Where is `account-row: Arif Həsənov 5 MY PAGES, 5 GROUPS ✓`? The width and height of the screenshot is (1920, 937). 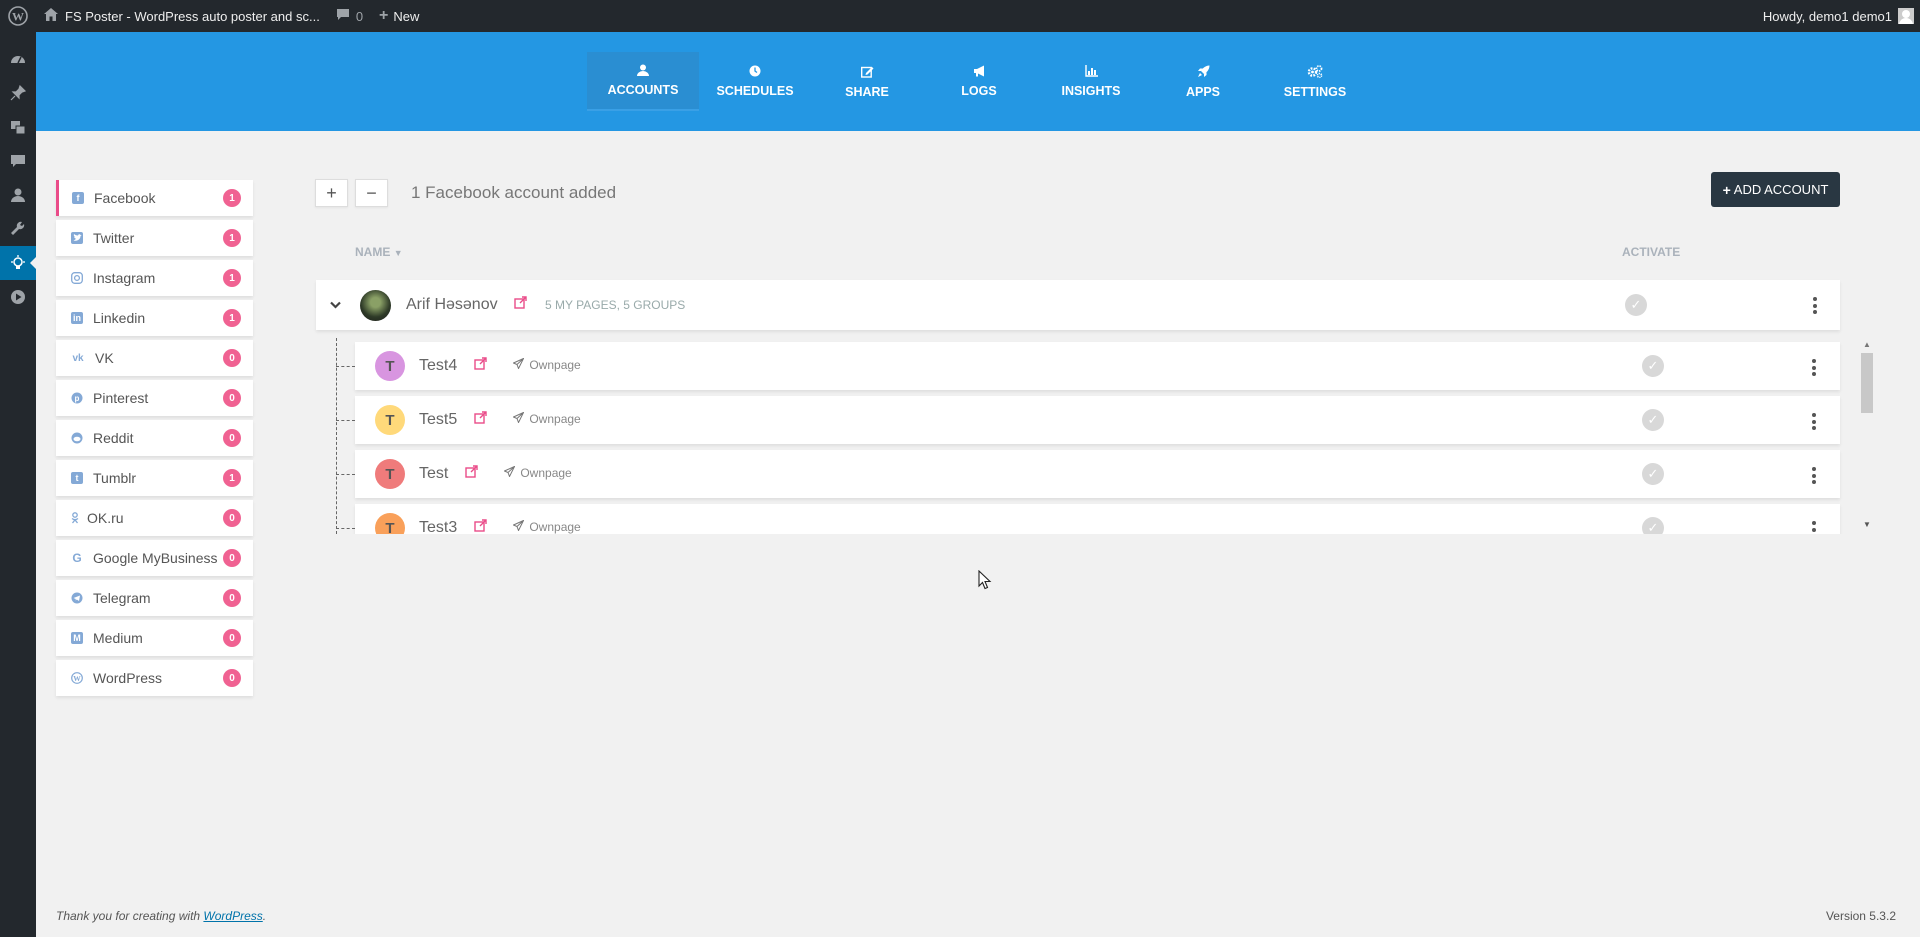
account-row: Arif Həsənov 5 MY PAGES, 5 GROUPS ✓ is located at coordinates (1078, 305).